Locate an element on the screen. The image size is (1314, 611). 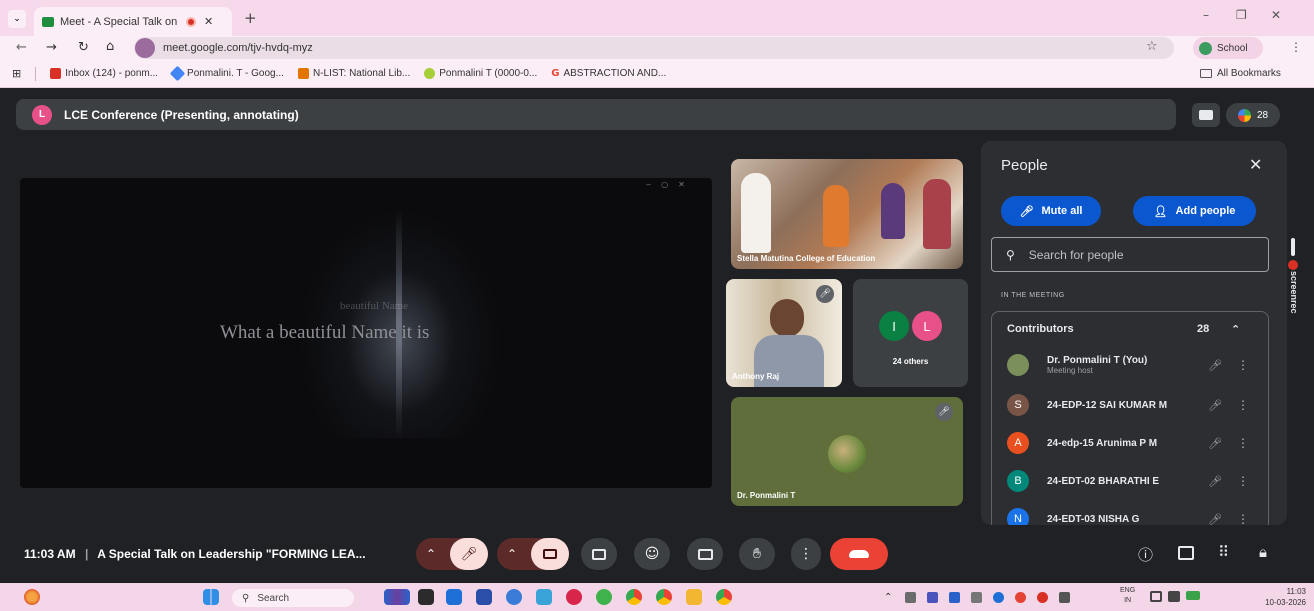
more-options-button: ⋮ is located at coordinates (806, 554).